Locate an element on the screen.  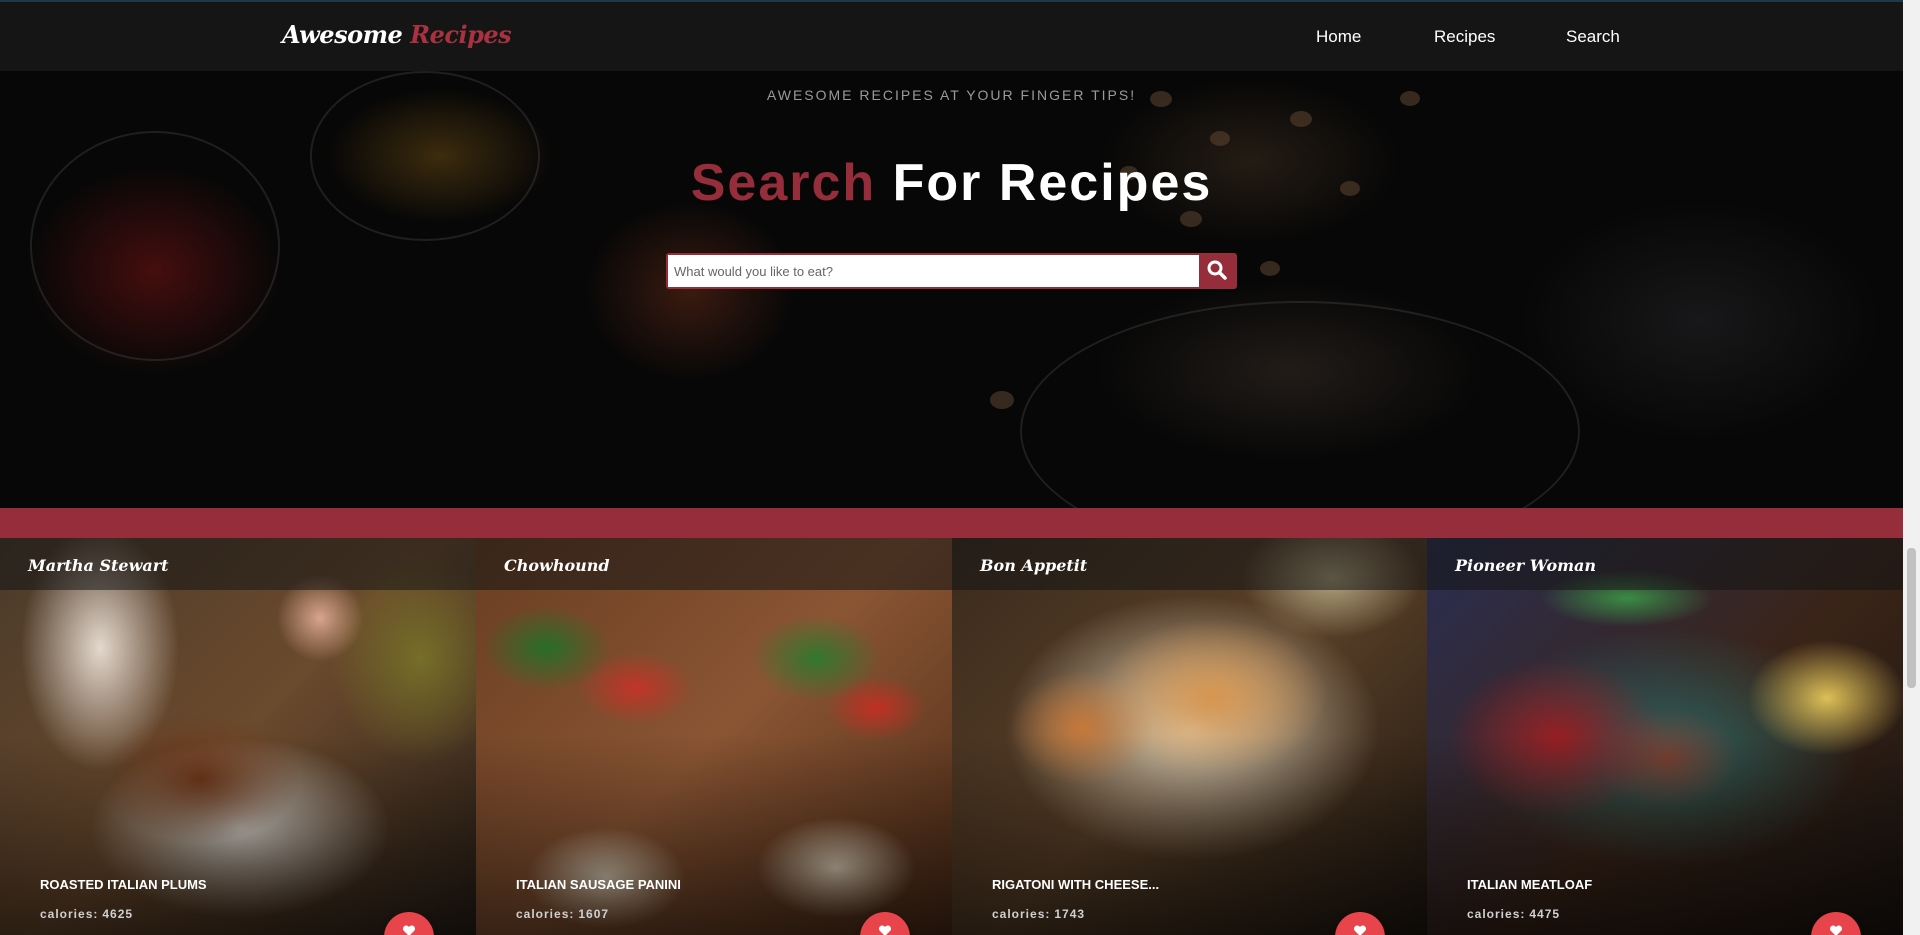
hero-tagline: AWESOME RECIPES AT YOUR FINGER TIPS! is located at coordinates (951, 95).